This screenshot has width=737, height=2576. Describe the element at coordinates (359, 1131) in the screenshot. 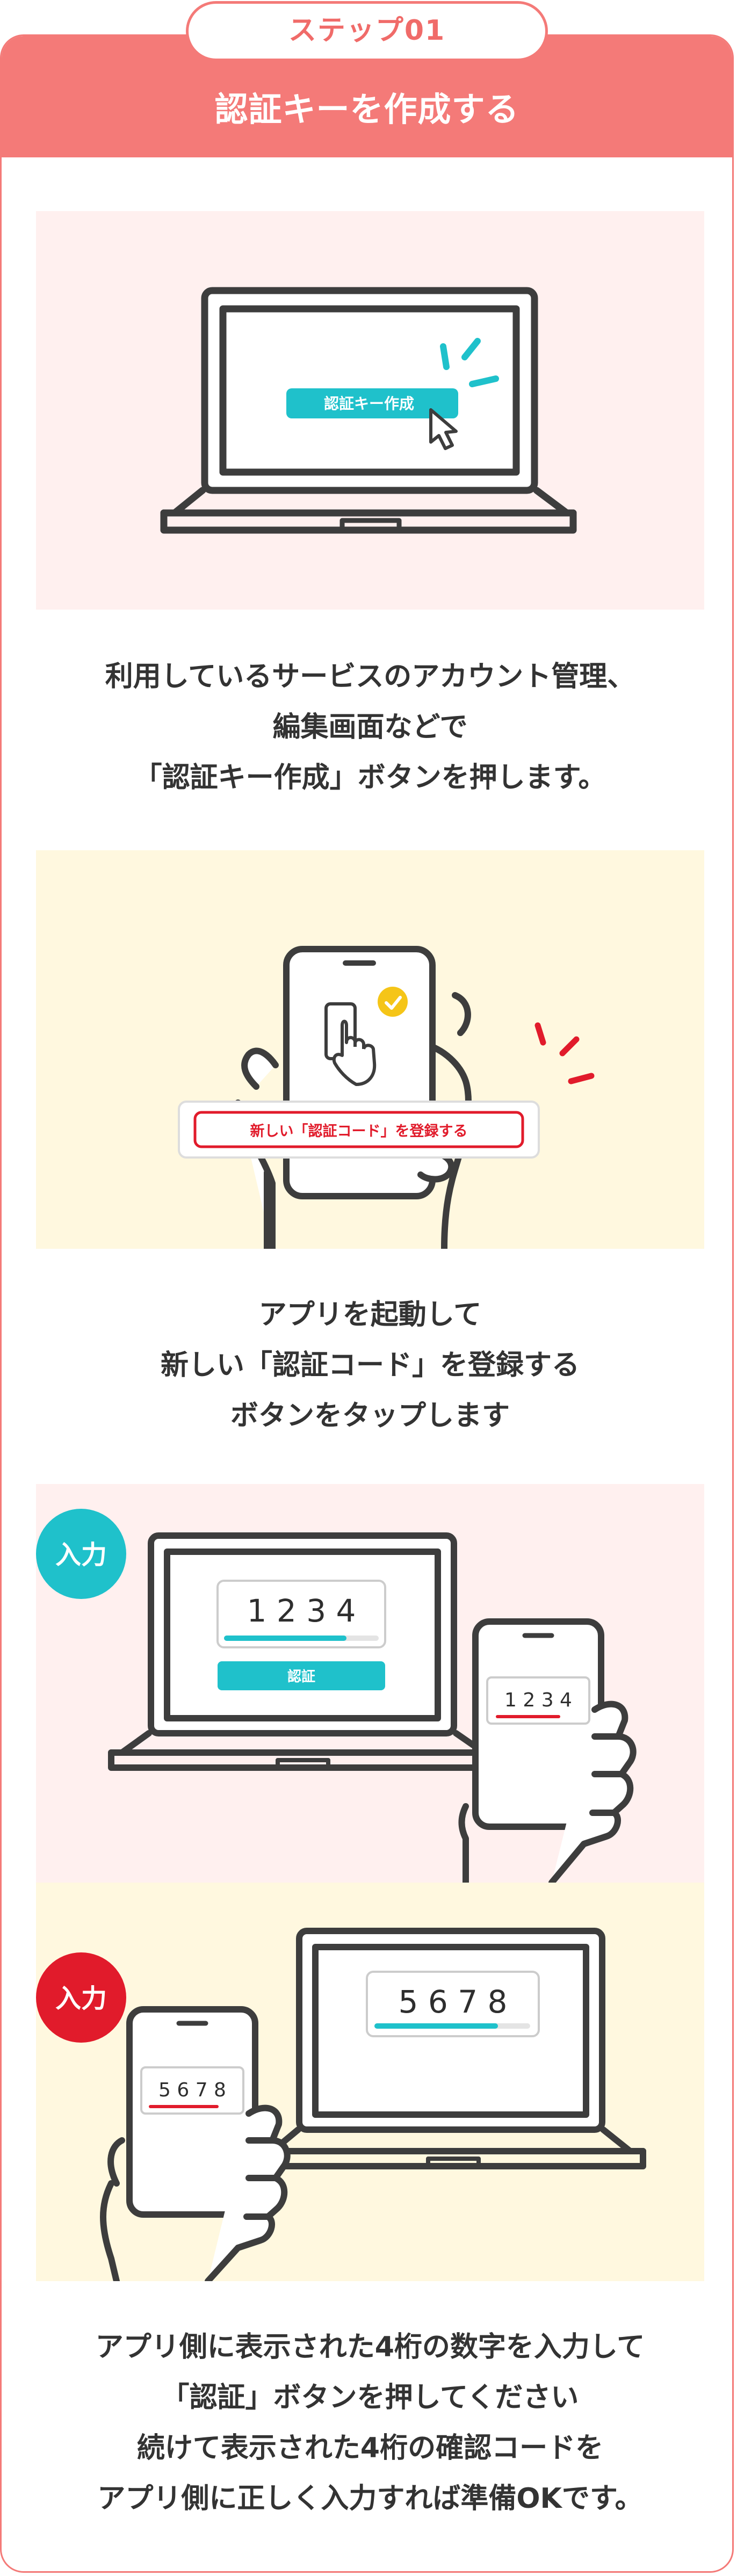

I see `register-code-button-label: 新しい「認証コード」を登録する` at that location.